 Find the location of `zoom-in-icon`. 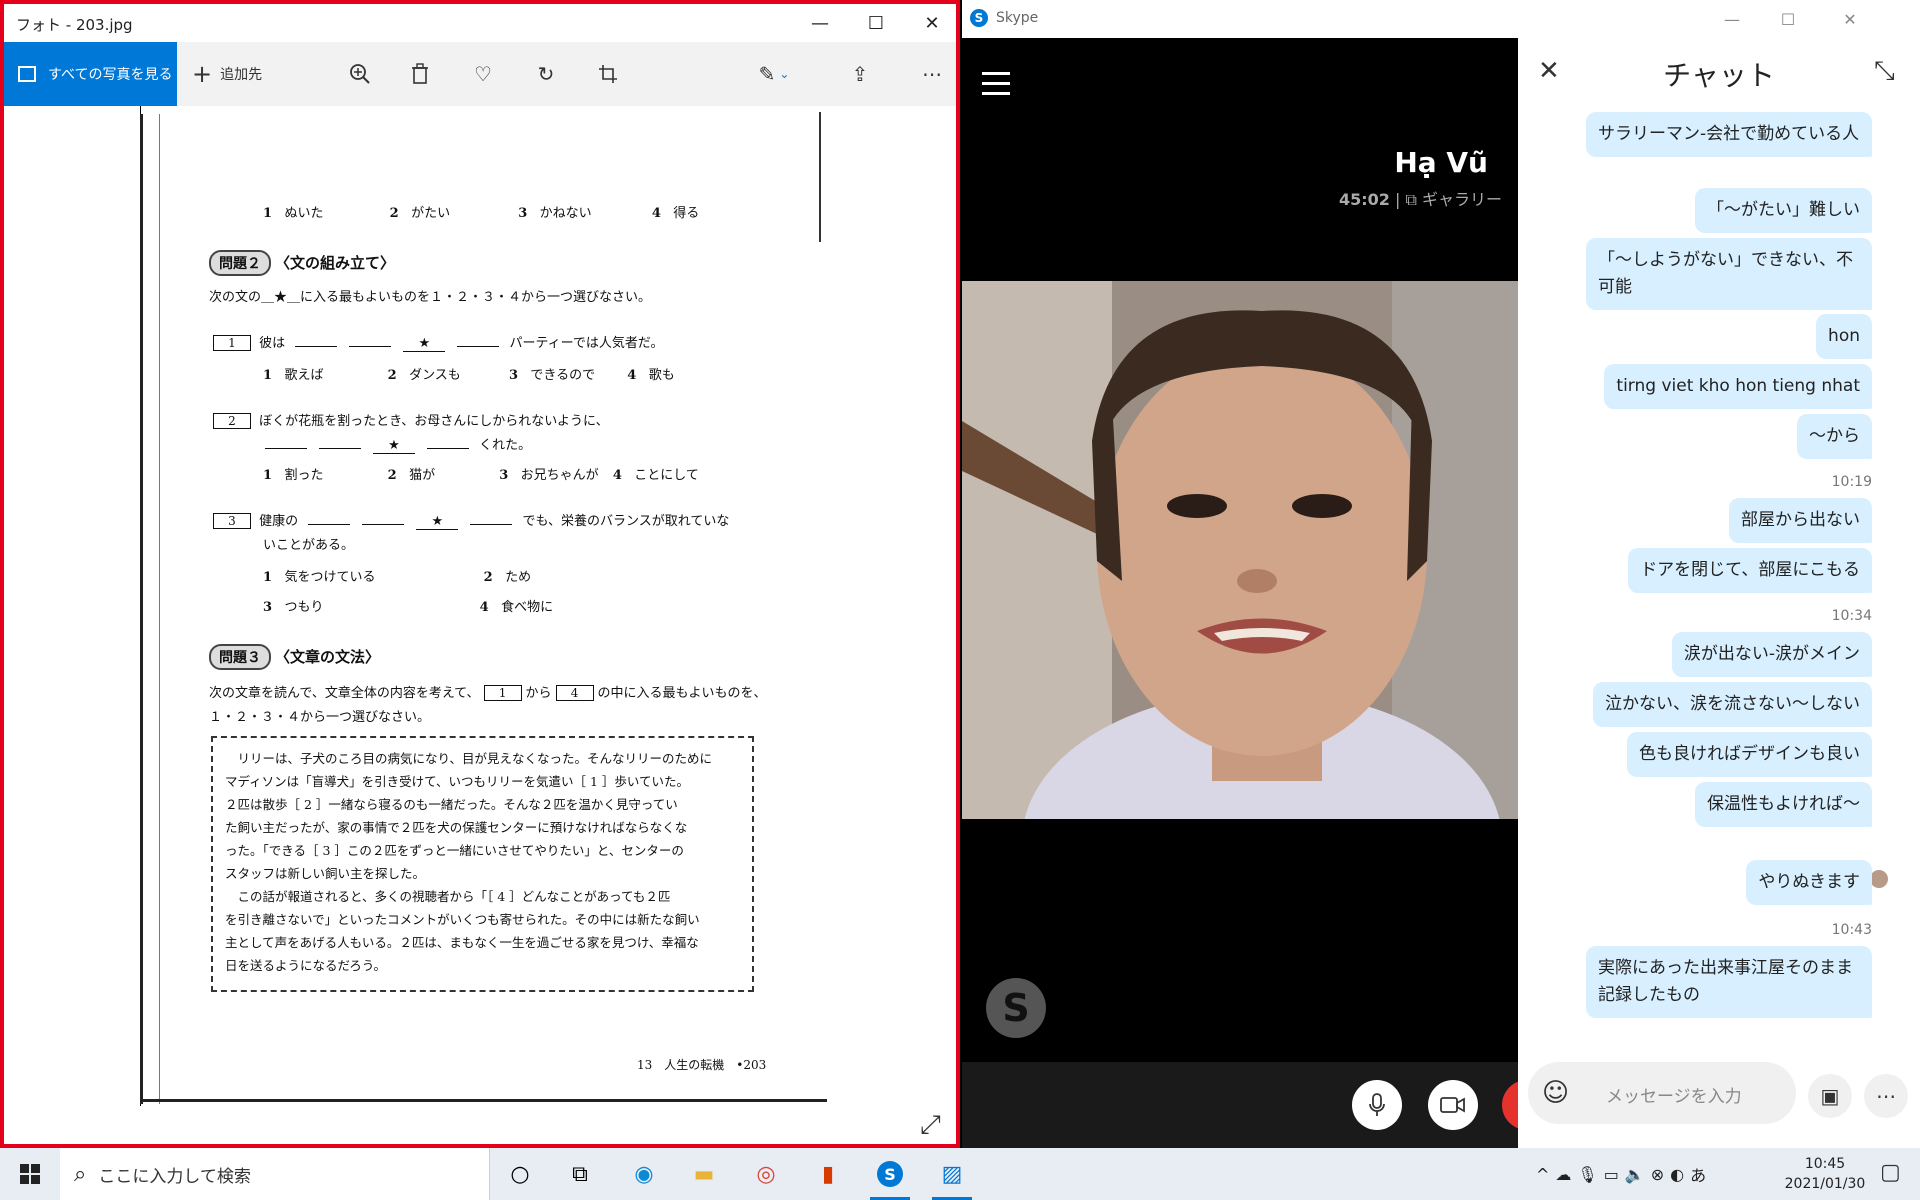

zoom-in-icon is located at coordinates (360, 74).